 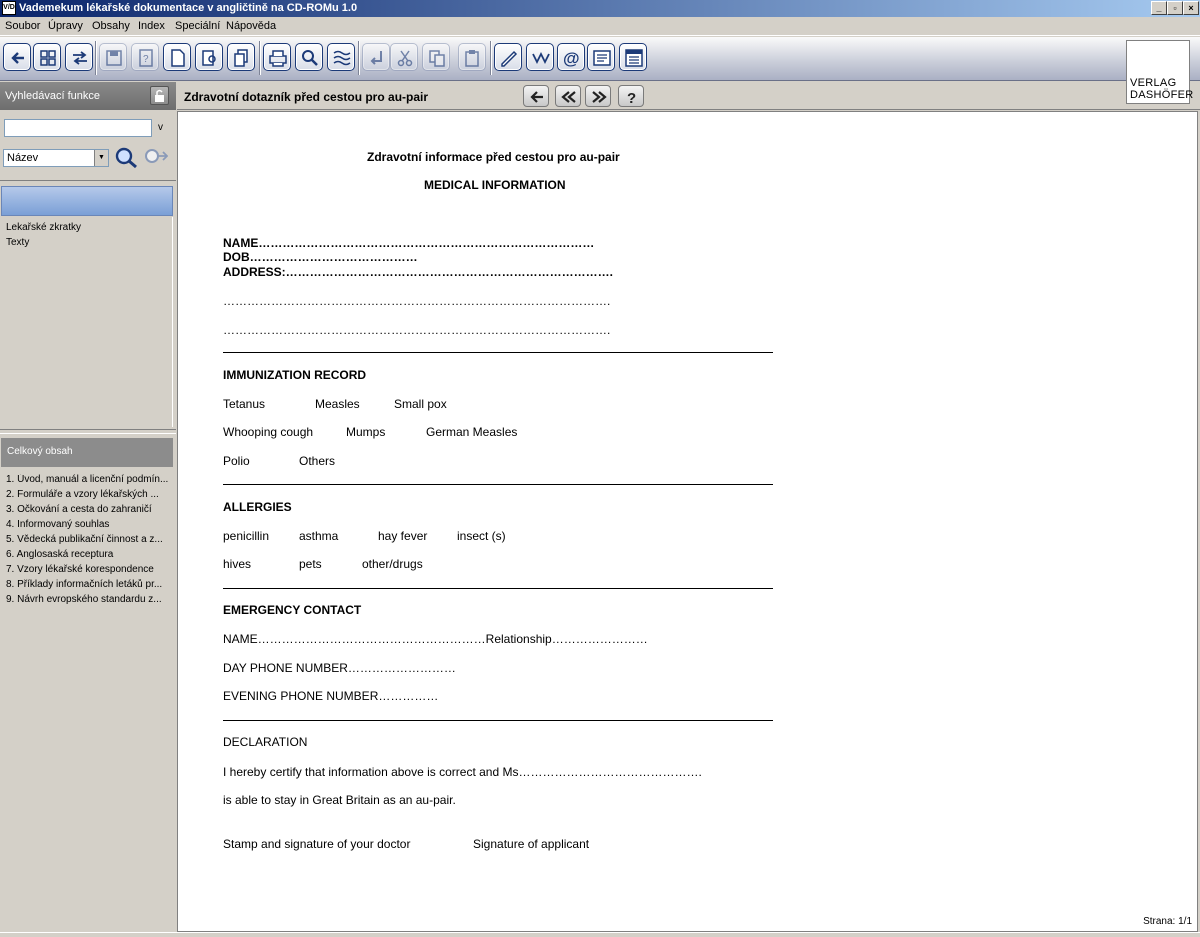 I want to click on find-page-icon, so click(x=209, y=57).